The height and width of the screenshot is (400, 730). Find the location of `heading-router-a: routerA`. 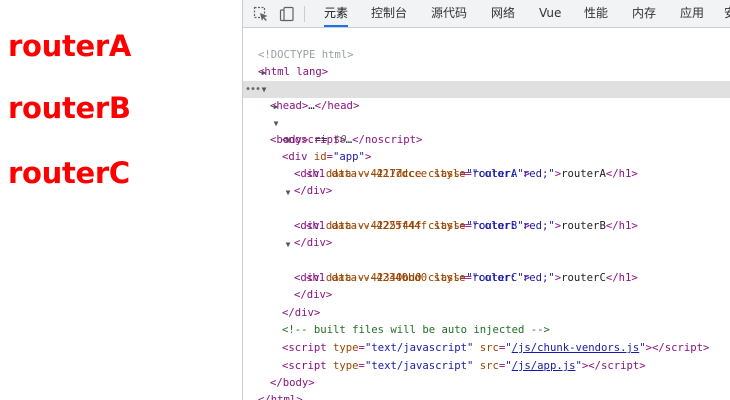

heading-router-a: routerA is located at coordinates (70, 46).